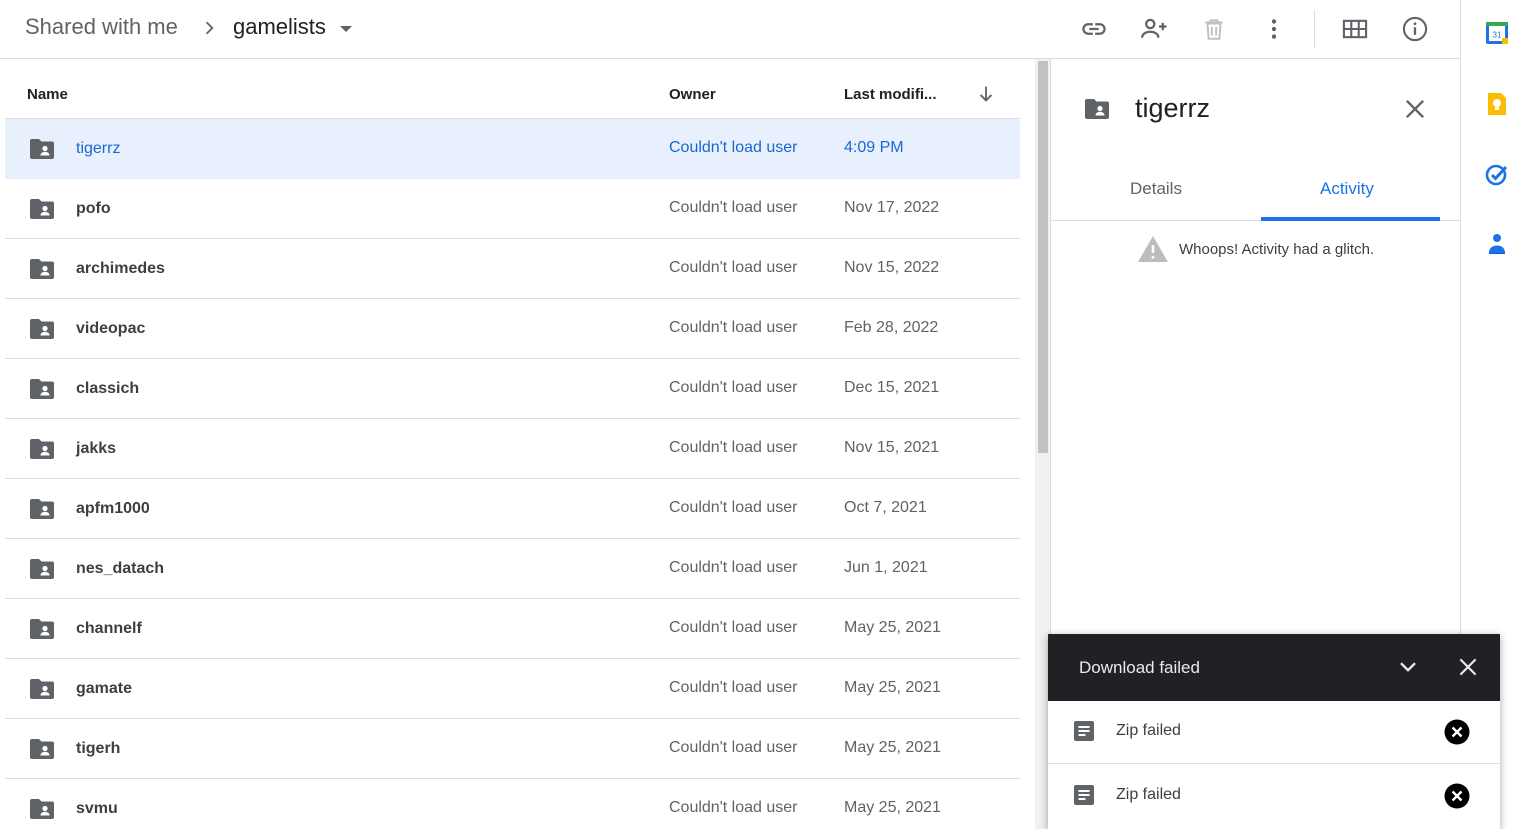 Image resolution: width=1530 pixels, height=829 pixels. Describe the element at coordinates (692, 94) in the screenshot. I see `column-header-owner: Owner` at that location.